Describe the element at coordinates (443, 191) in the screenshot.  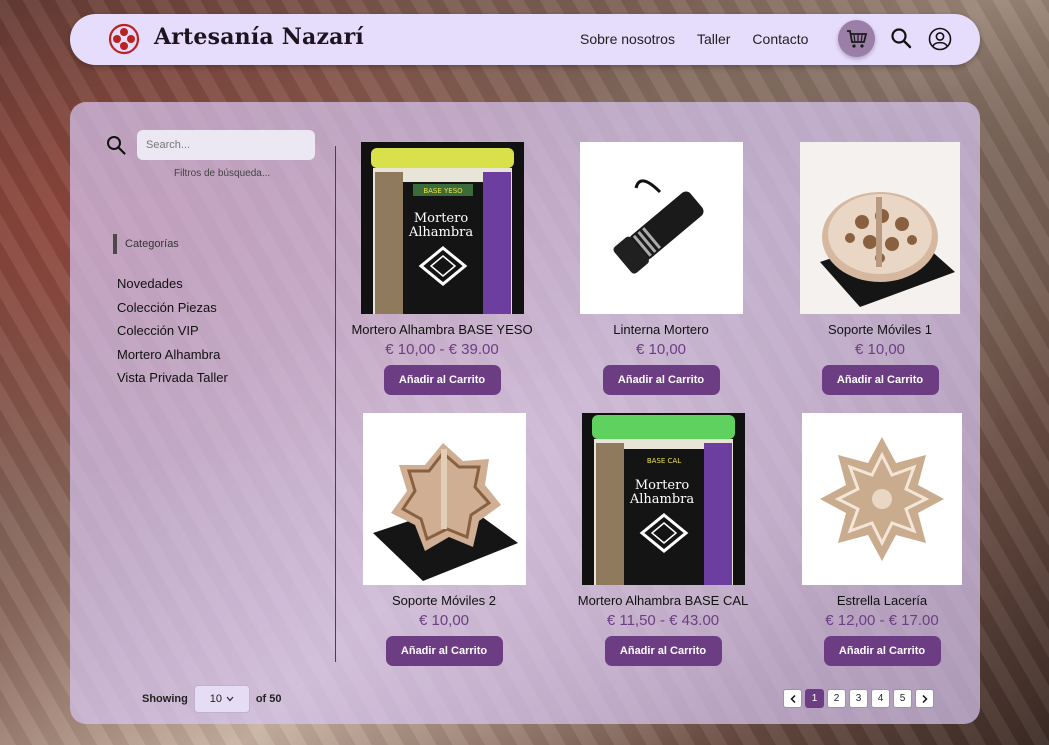
I see `svg-text: BASE YESO` at that location.